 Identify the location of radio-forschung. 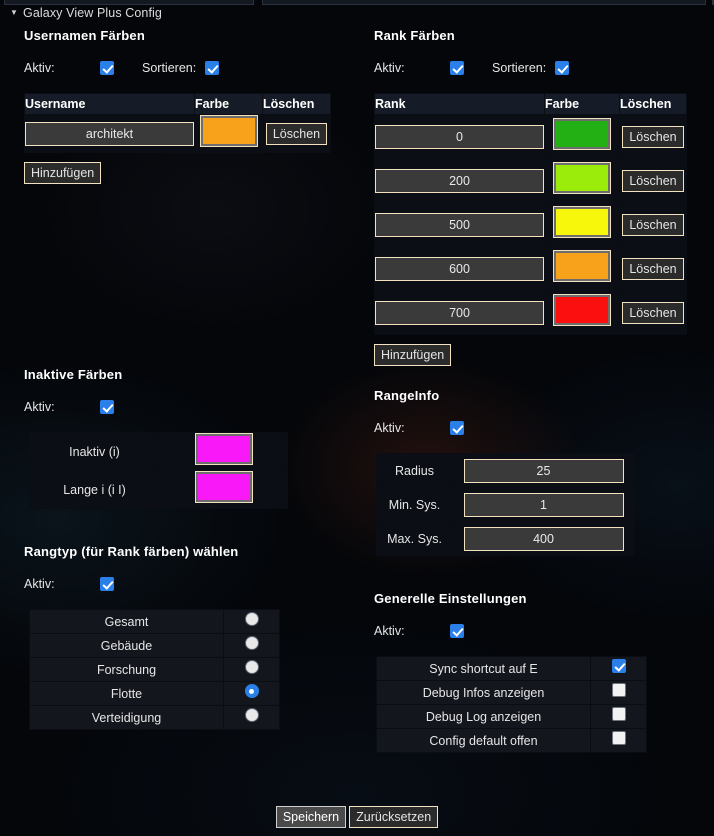
(251, 667).